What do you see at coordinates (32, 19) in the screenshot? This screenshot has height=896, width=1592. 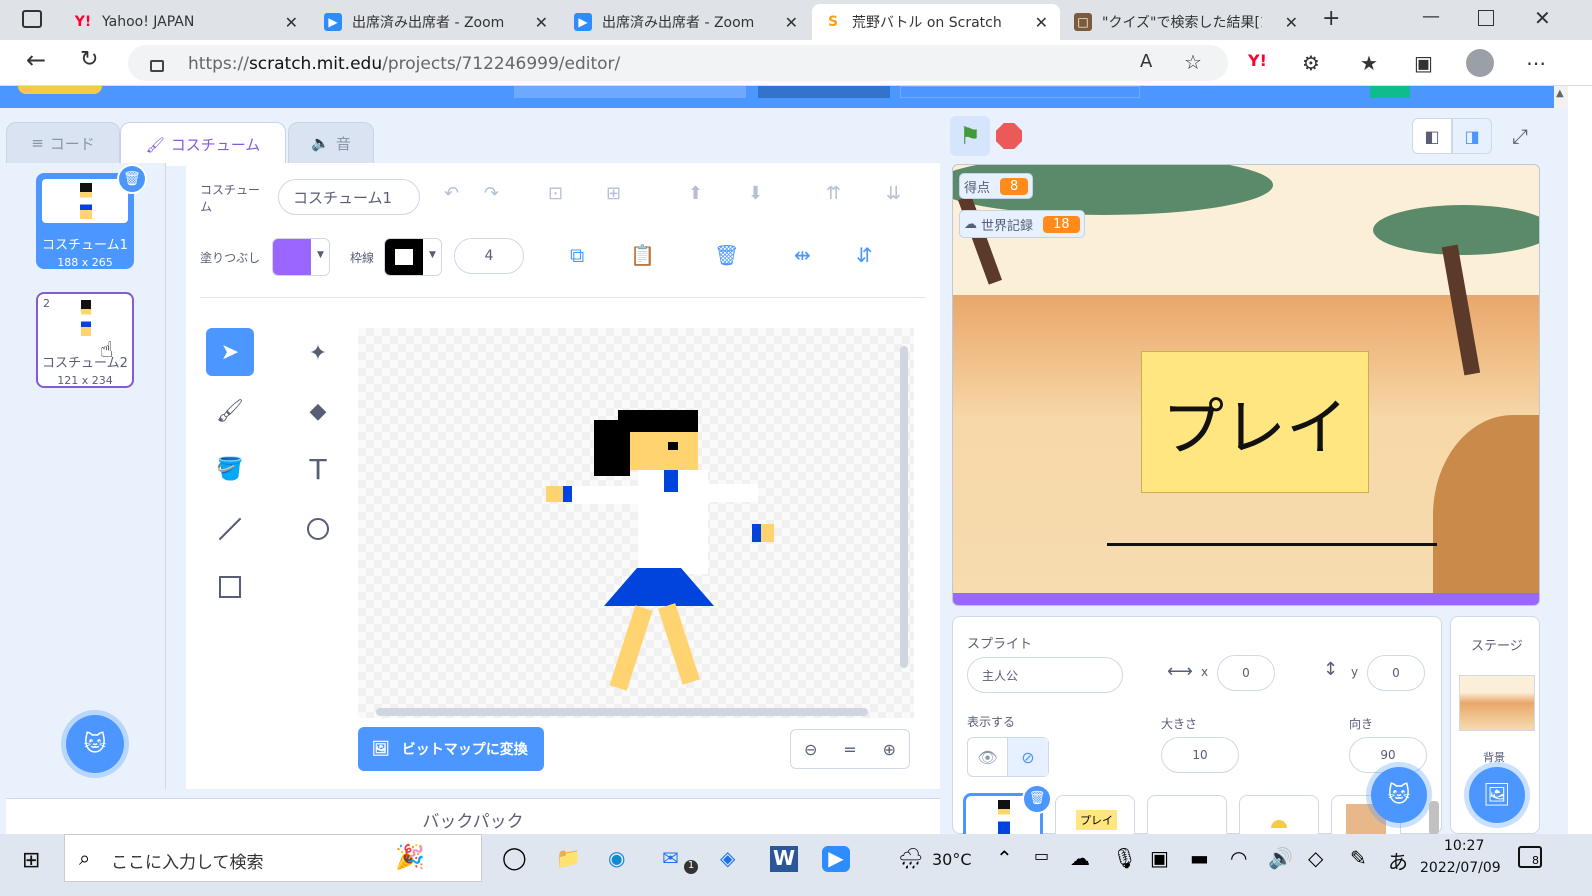 I see `tab-actions-icon` at bounding box center [32, 19].